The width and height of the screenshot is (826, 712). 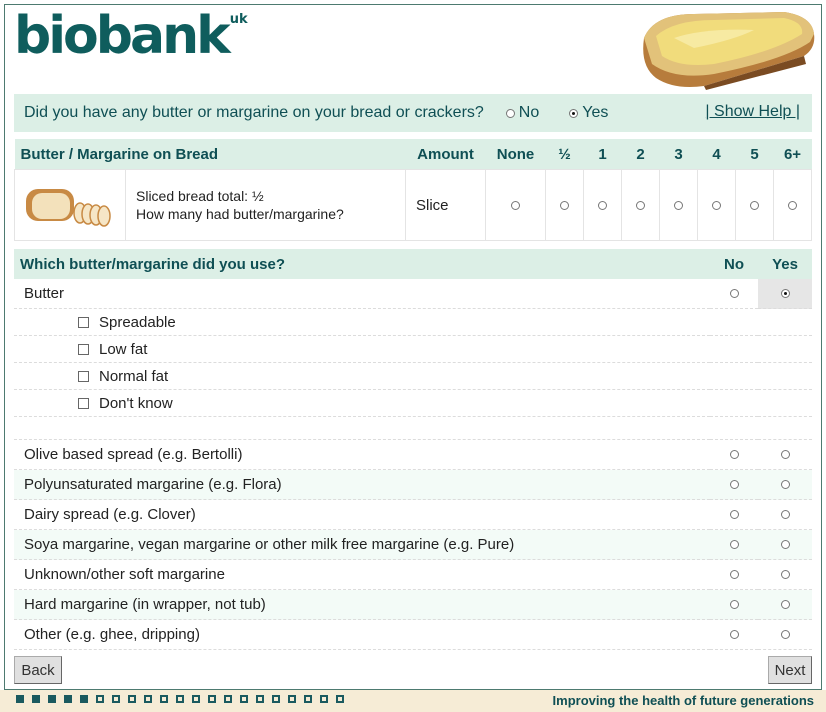 What do you see at coordinates (413, 574) in the screenshot?
I see `spread-option-row: Unknown/other soft margarine` at bounding box center [413, 574].